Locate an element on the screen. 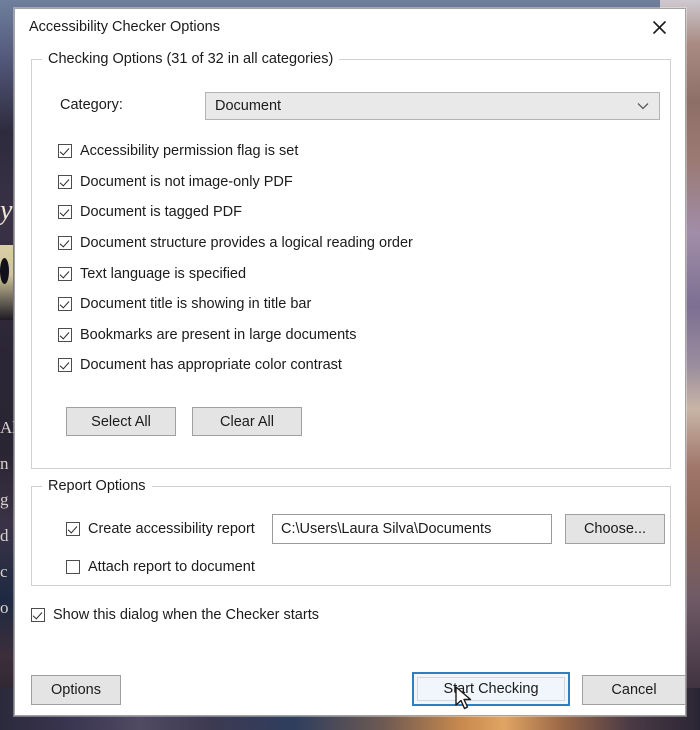 The height and width of the screenshot is (730, 700). list-item: Bookmarks are present in large documents is located at coordinates (358, 335).